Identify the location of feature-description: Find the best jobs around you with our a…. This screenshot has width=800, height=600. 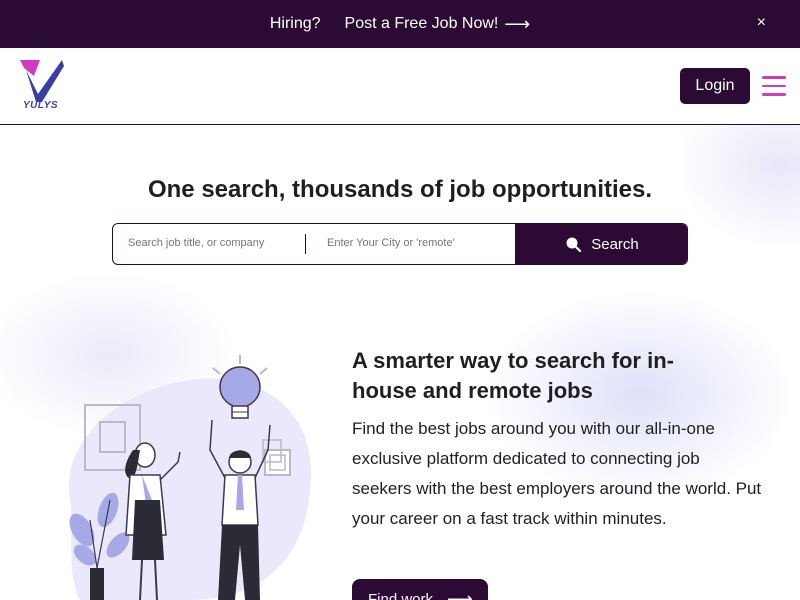
(557, 473).